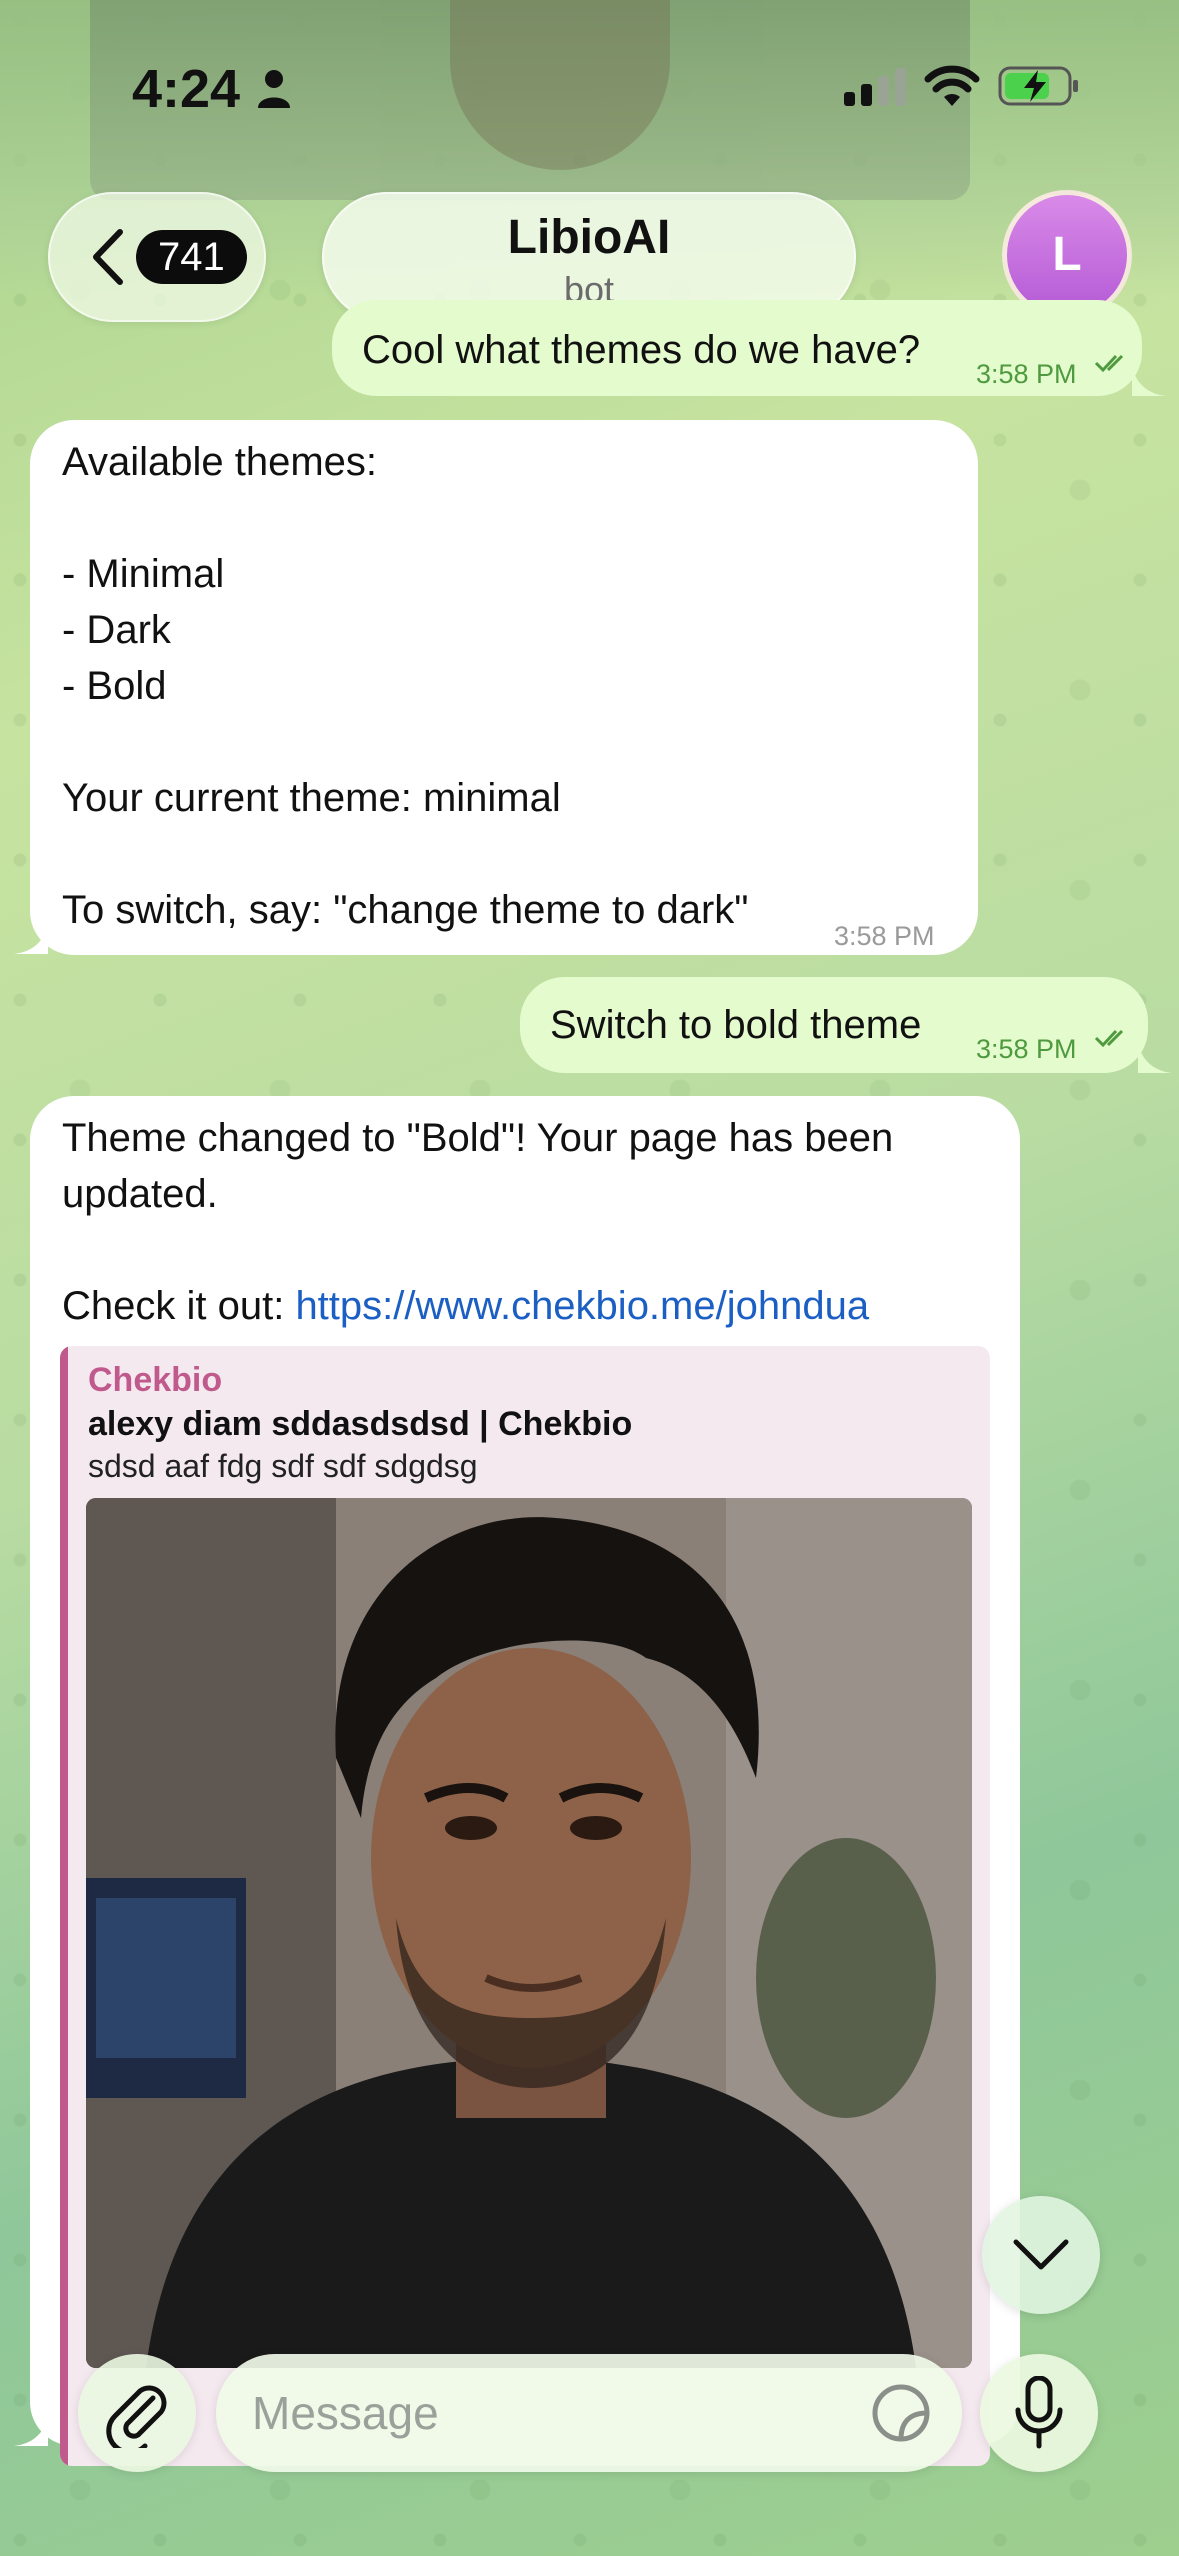 The width and height of the screenshot is (1179, 2556). Describe the element at coordinates (191, 257) in the screenshot. I see `unread-count-badge: 741` at that location.